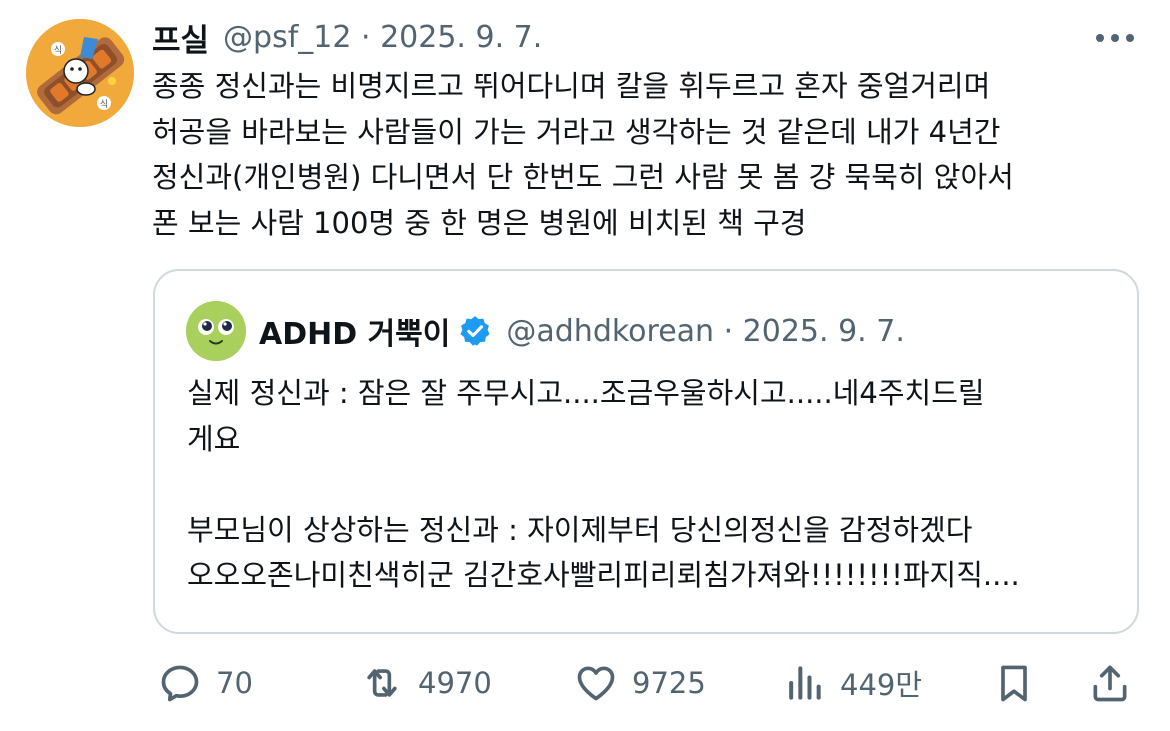 This screenshot has height=731, width=1170. Describe the element at coordinates (669, 683) in the screenshot. I see `like-count: 9725` at that location.